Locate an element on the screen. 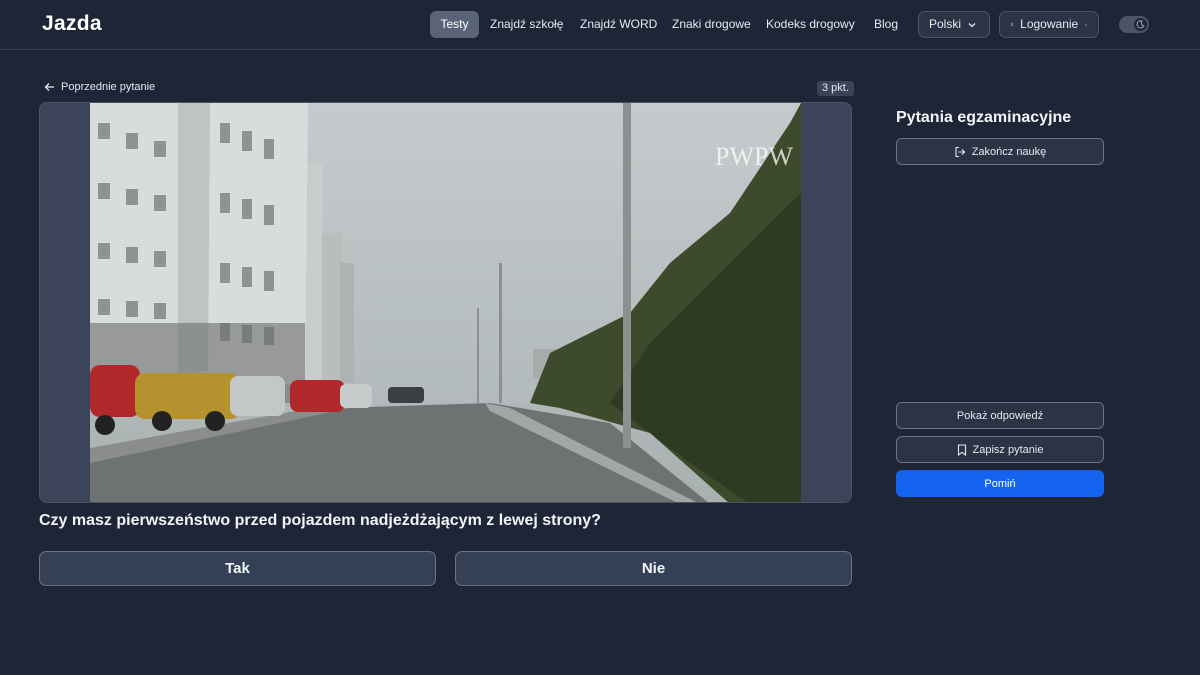 The height and width of the screenshot is (675, 1200). user-icon is located at coordinates (1012, 24).